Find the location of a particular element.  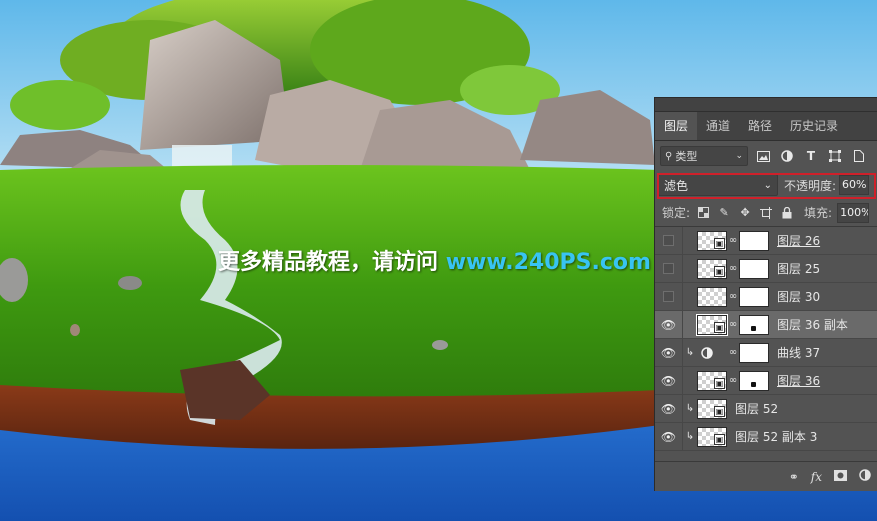

layer-name: 图层 36 is located at coordinates (798, 380).